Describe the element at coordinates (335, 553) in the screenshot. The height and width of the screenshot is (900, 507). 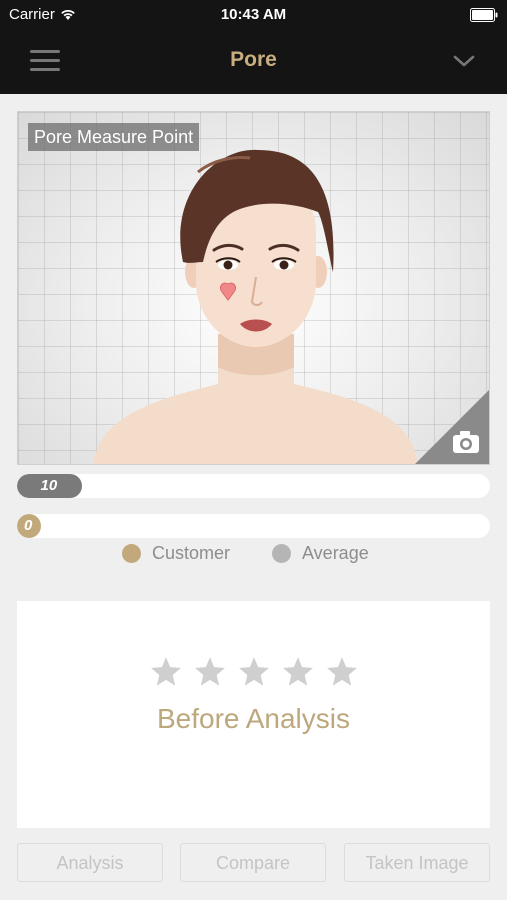
I see `legend-average-label: Average` at that location.